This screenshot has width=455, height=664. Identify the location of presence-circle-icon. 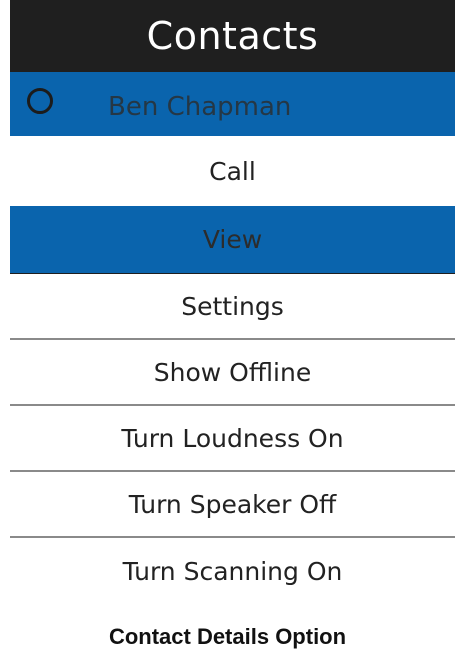
(40, 101).